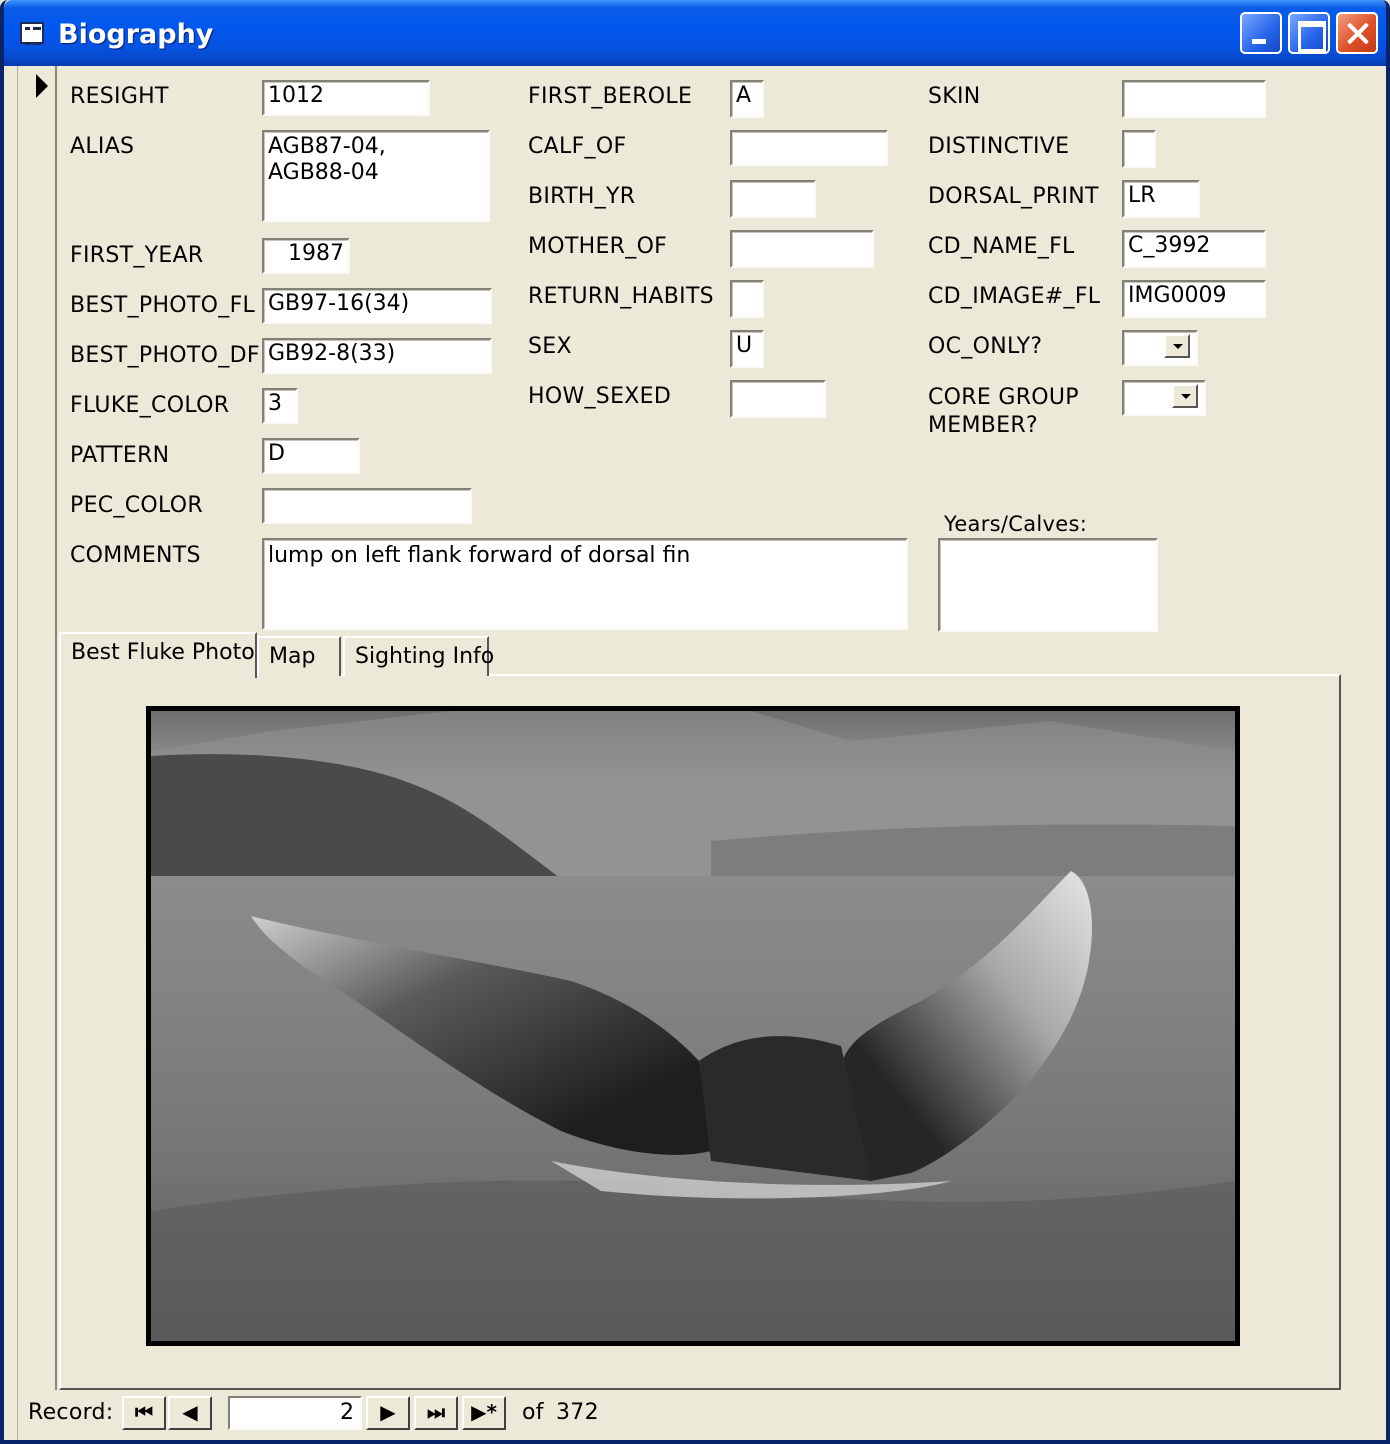 Image resolution: width=1390 pixels, height=1444 pixels. Describe the element at coordinates (136, 34) in the screenshot. I see `window-title: Biography` at that location.